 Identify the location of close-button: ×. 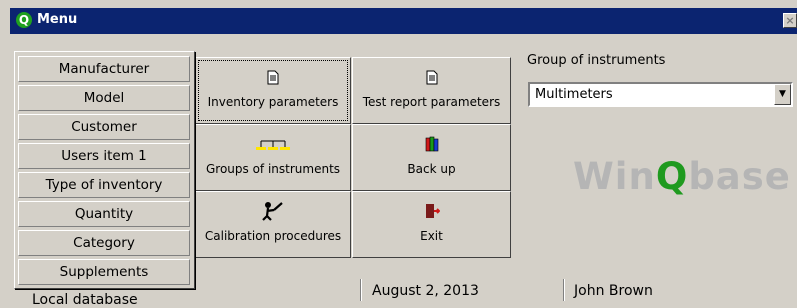
(790, 20).